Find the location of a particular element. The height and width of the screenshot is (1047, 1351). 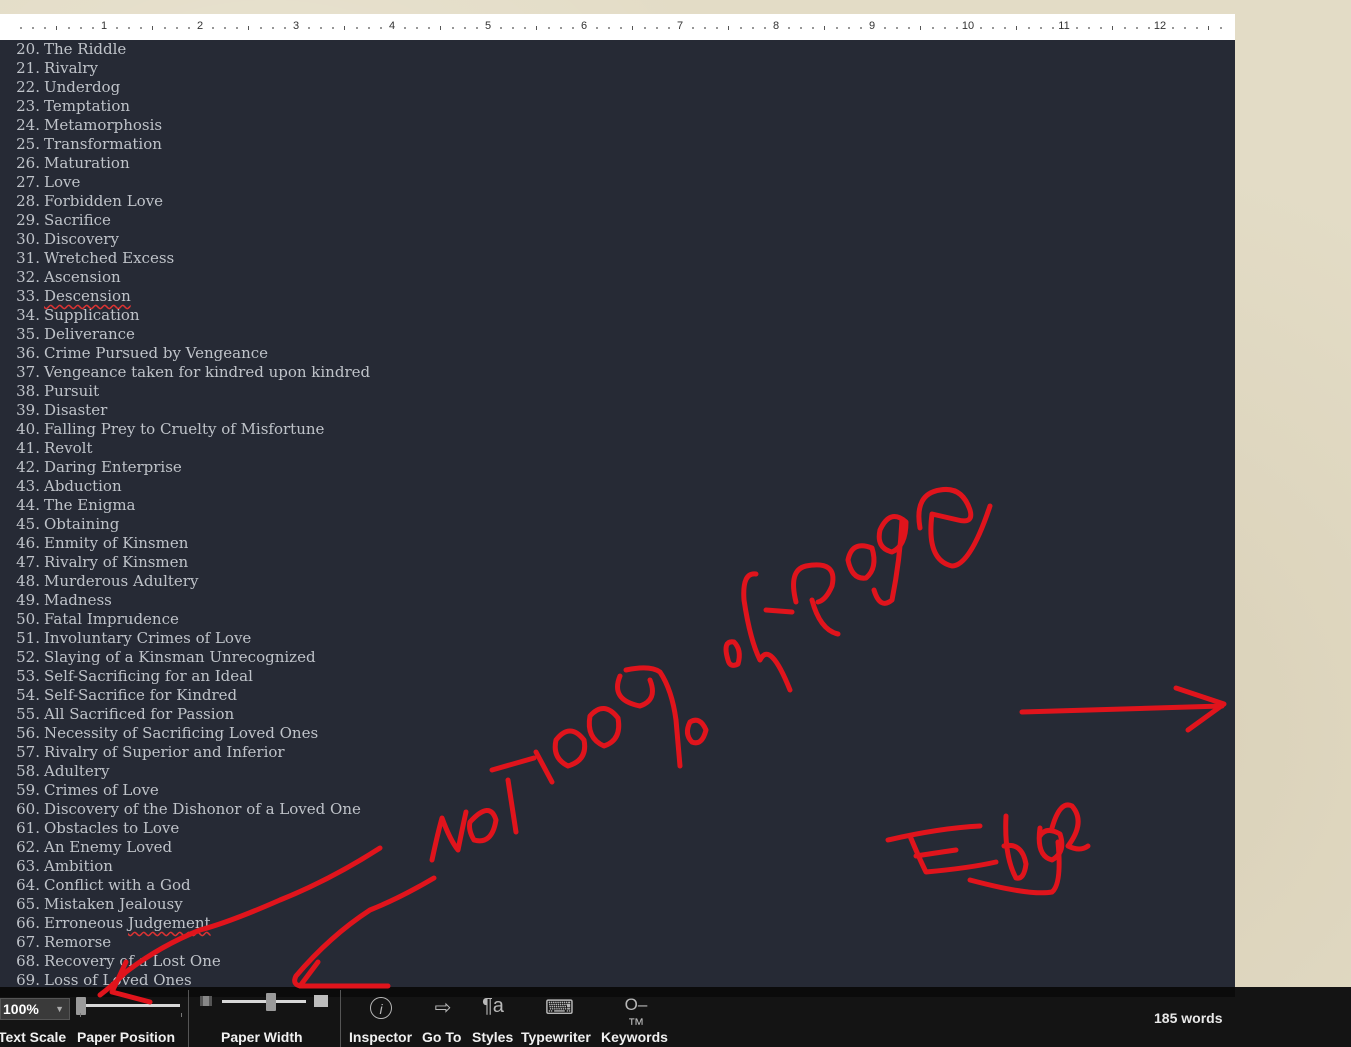

list-item-title: Discovery of the Dishonor of a Loved One is located at coordinates (202, 809).